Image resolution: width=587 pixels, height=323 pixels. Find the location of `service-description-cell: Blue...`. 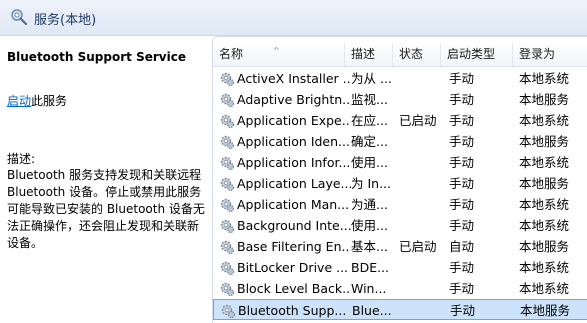

service-description-cell: Blue... is located at coordinates (372, 310).